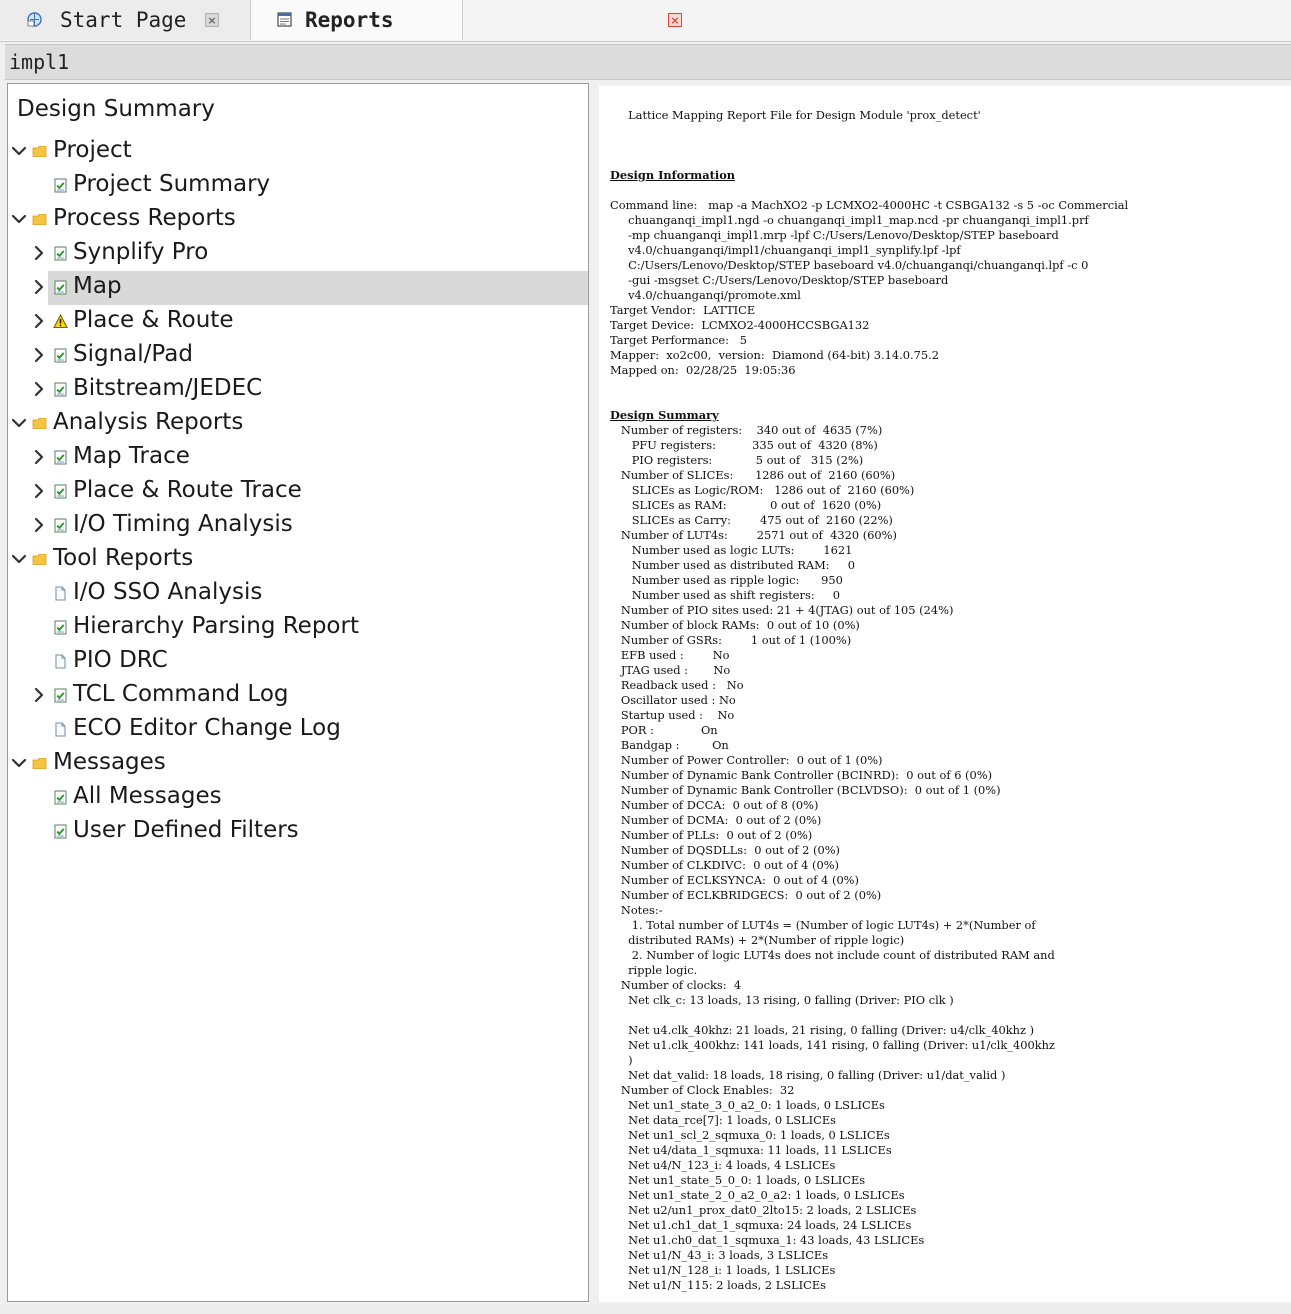  Describe the element at coordinates (664, 415) in the screenshot. I see `design-summary-header: Design Summary` at that location.